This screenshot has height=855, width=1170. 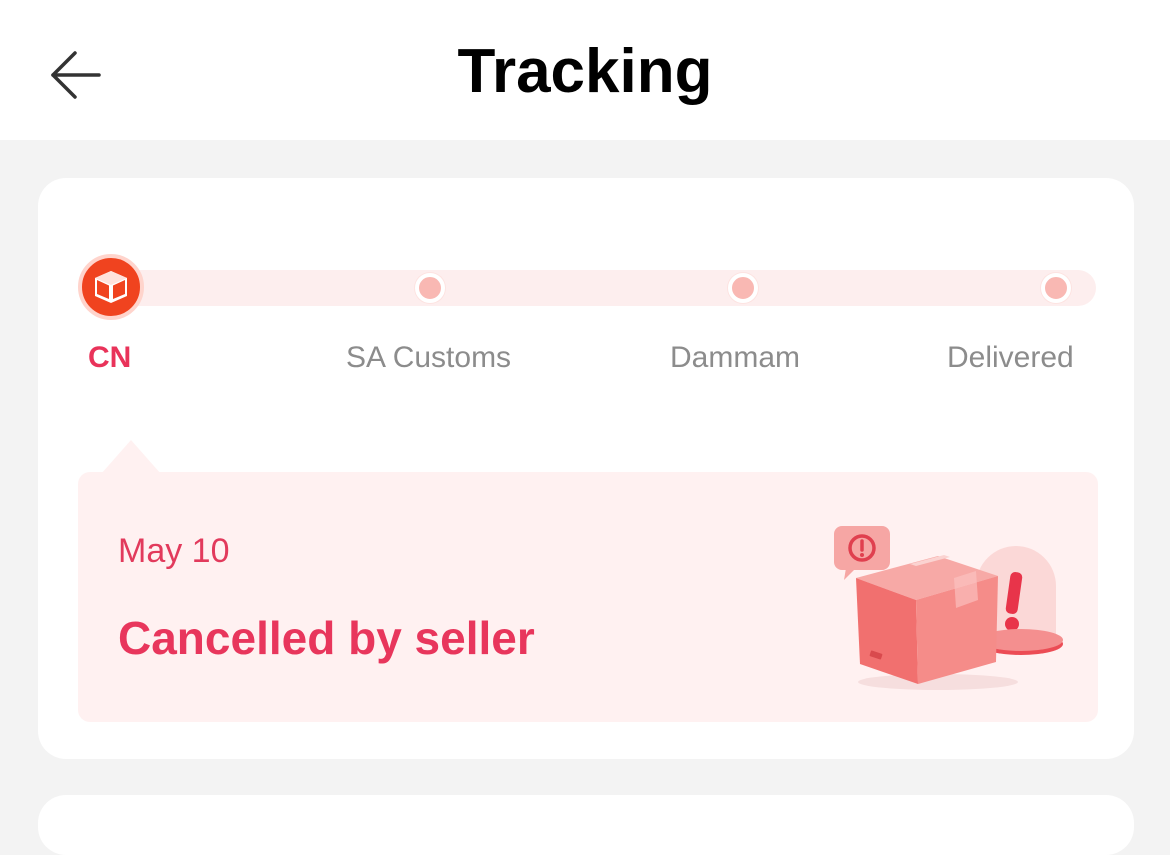 What do you see at coordinates (604, 288) in the screenshot?
I see `progress-track` at bounding box center [604, 288].